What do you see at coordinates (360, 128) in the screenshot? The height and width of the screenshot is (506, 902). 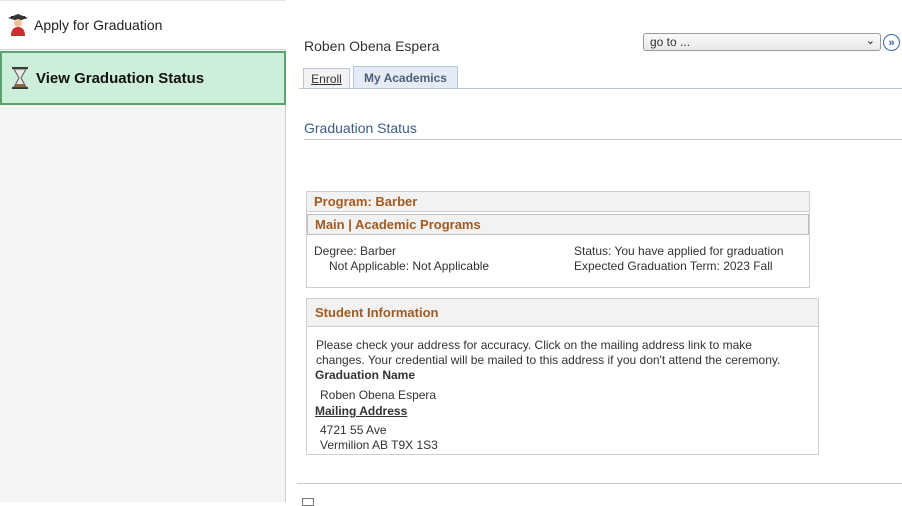 I see `page-title: Graduation Status` at bounding box center [360, 128].